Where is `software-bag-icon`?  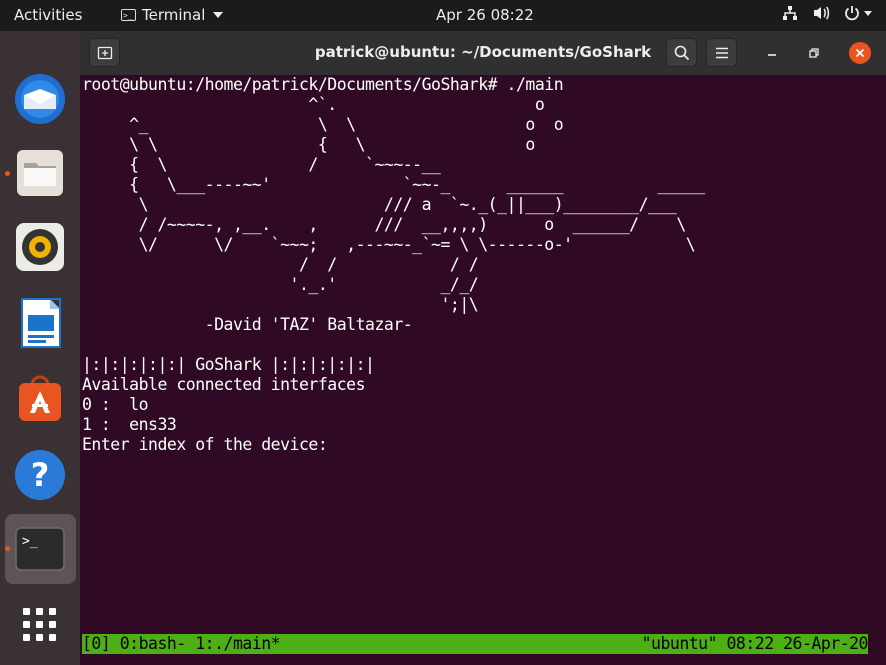 software-bag-icon is located at coordinates (40, 398).